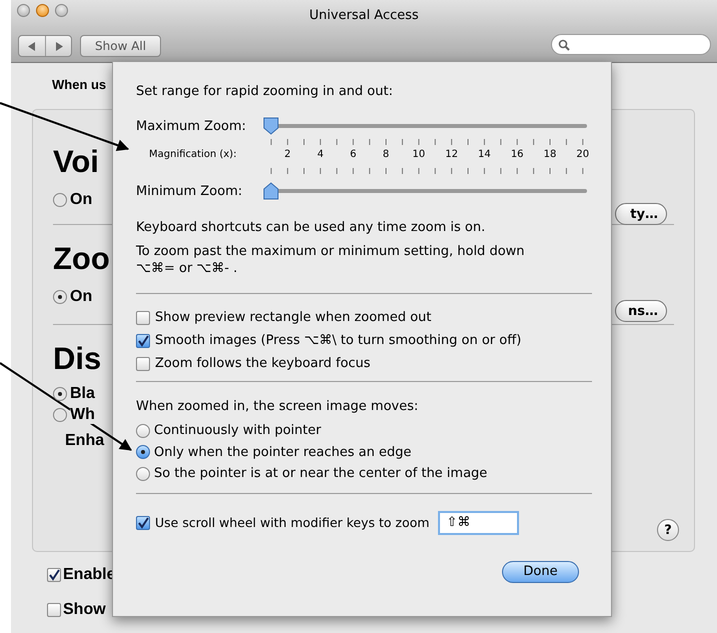  I want to click on search-field, so click(631, 44).